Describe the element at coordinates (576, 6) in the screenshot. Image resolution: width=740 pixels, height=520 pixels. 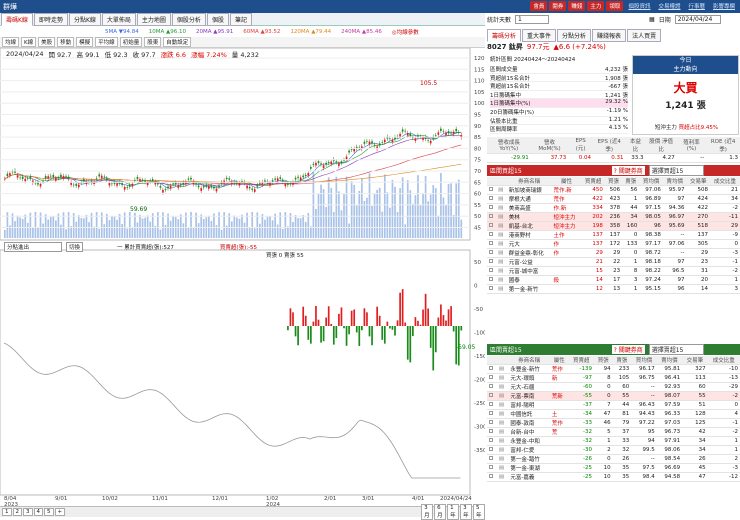
I see `earn-button: 賺錢` at that location.